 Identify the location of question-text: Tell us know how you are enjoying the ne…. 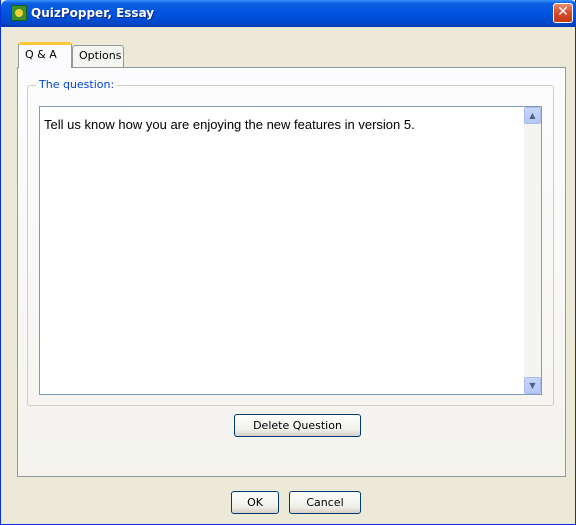
(281, 124).